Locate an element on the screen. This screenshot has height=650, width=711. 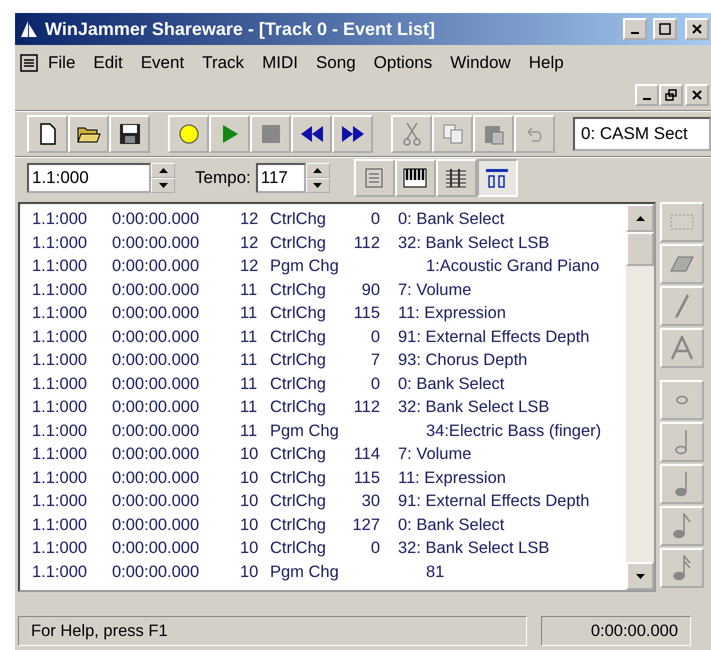
description-cell-text: 81 is located at coordinates (434, 572).